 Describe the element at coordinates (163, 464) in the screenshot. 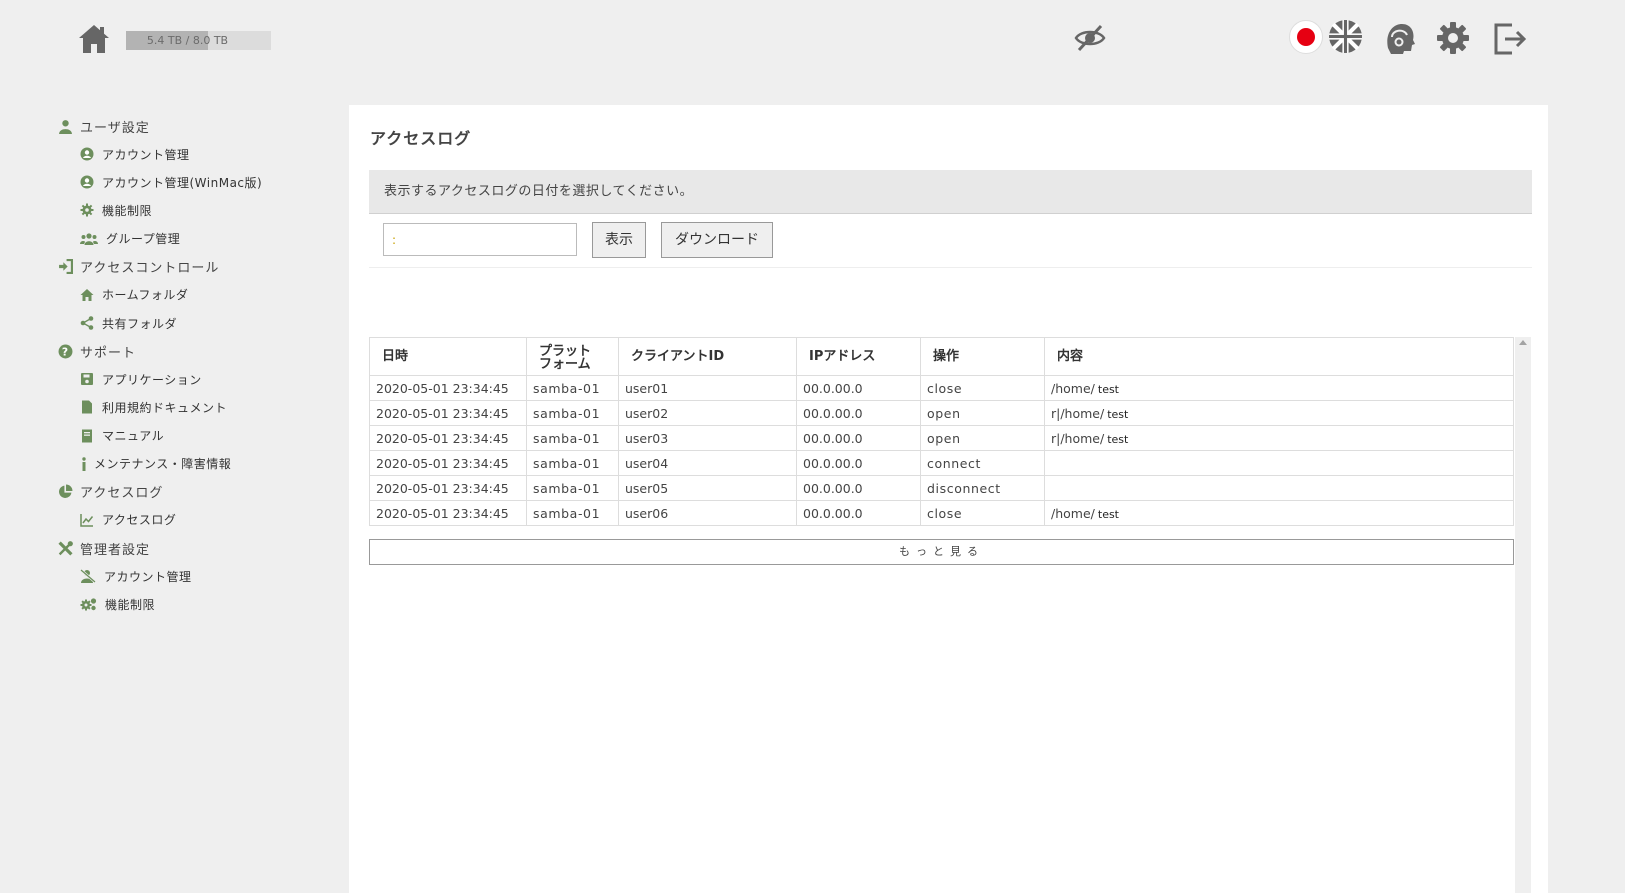

I see `sidebar-item-label: メンテナンス・障害情報` at that location.